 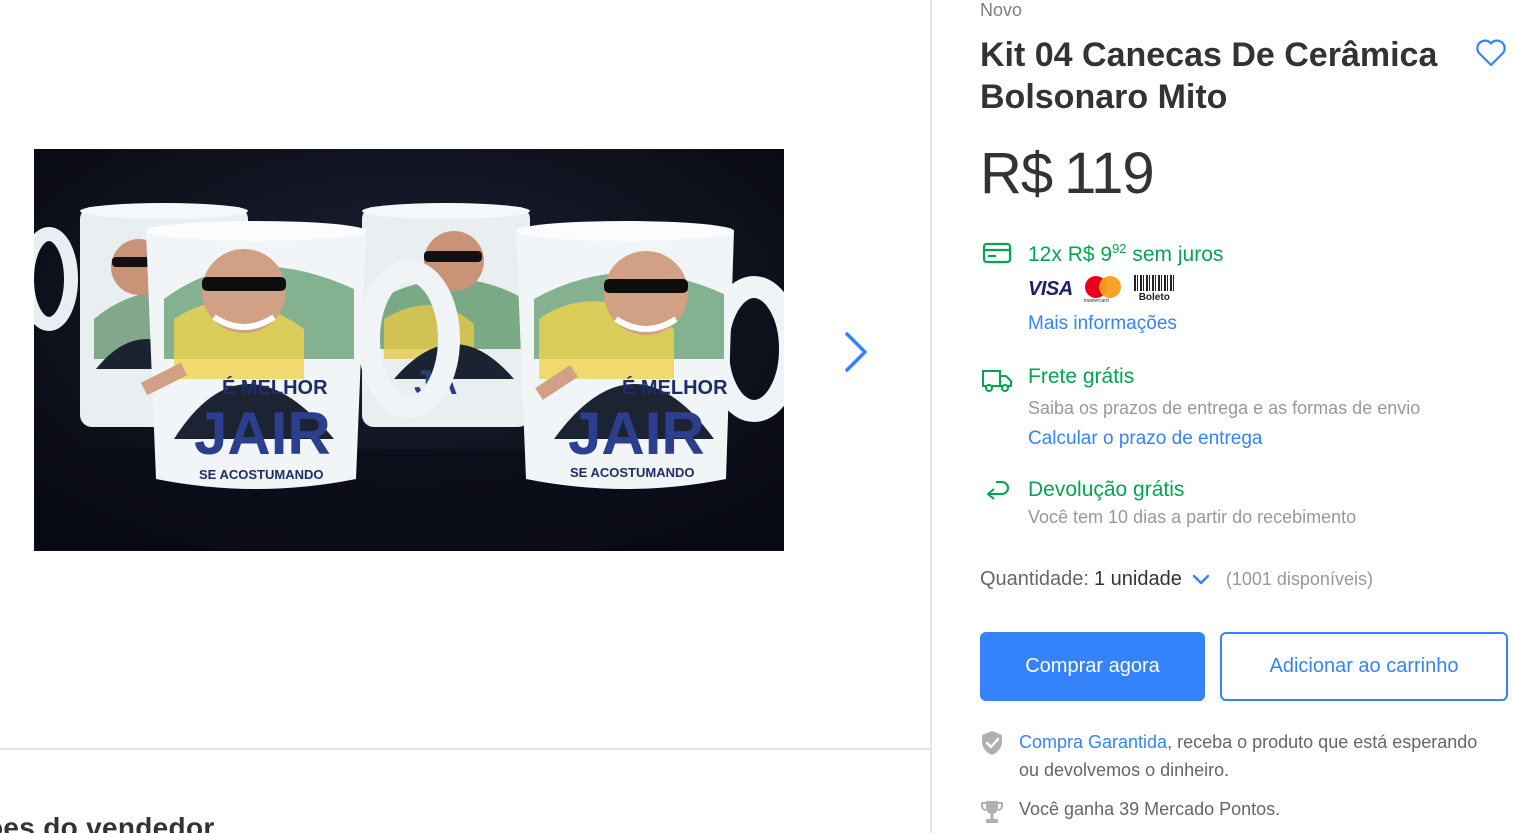 I want to click on mug-text-line1: É MELHOR, so click(x=275, y=387).